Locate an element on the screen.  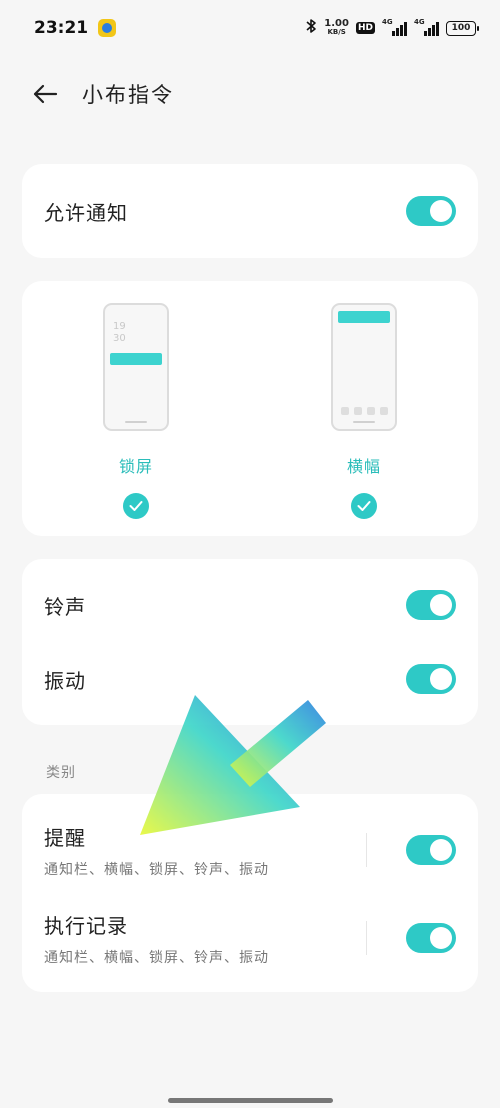
category-title: 提醒 is located at coordinates (65, 837).